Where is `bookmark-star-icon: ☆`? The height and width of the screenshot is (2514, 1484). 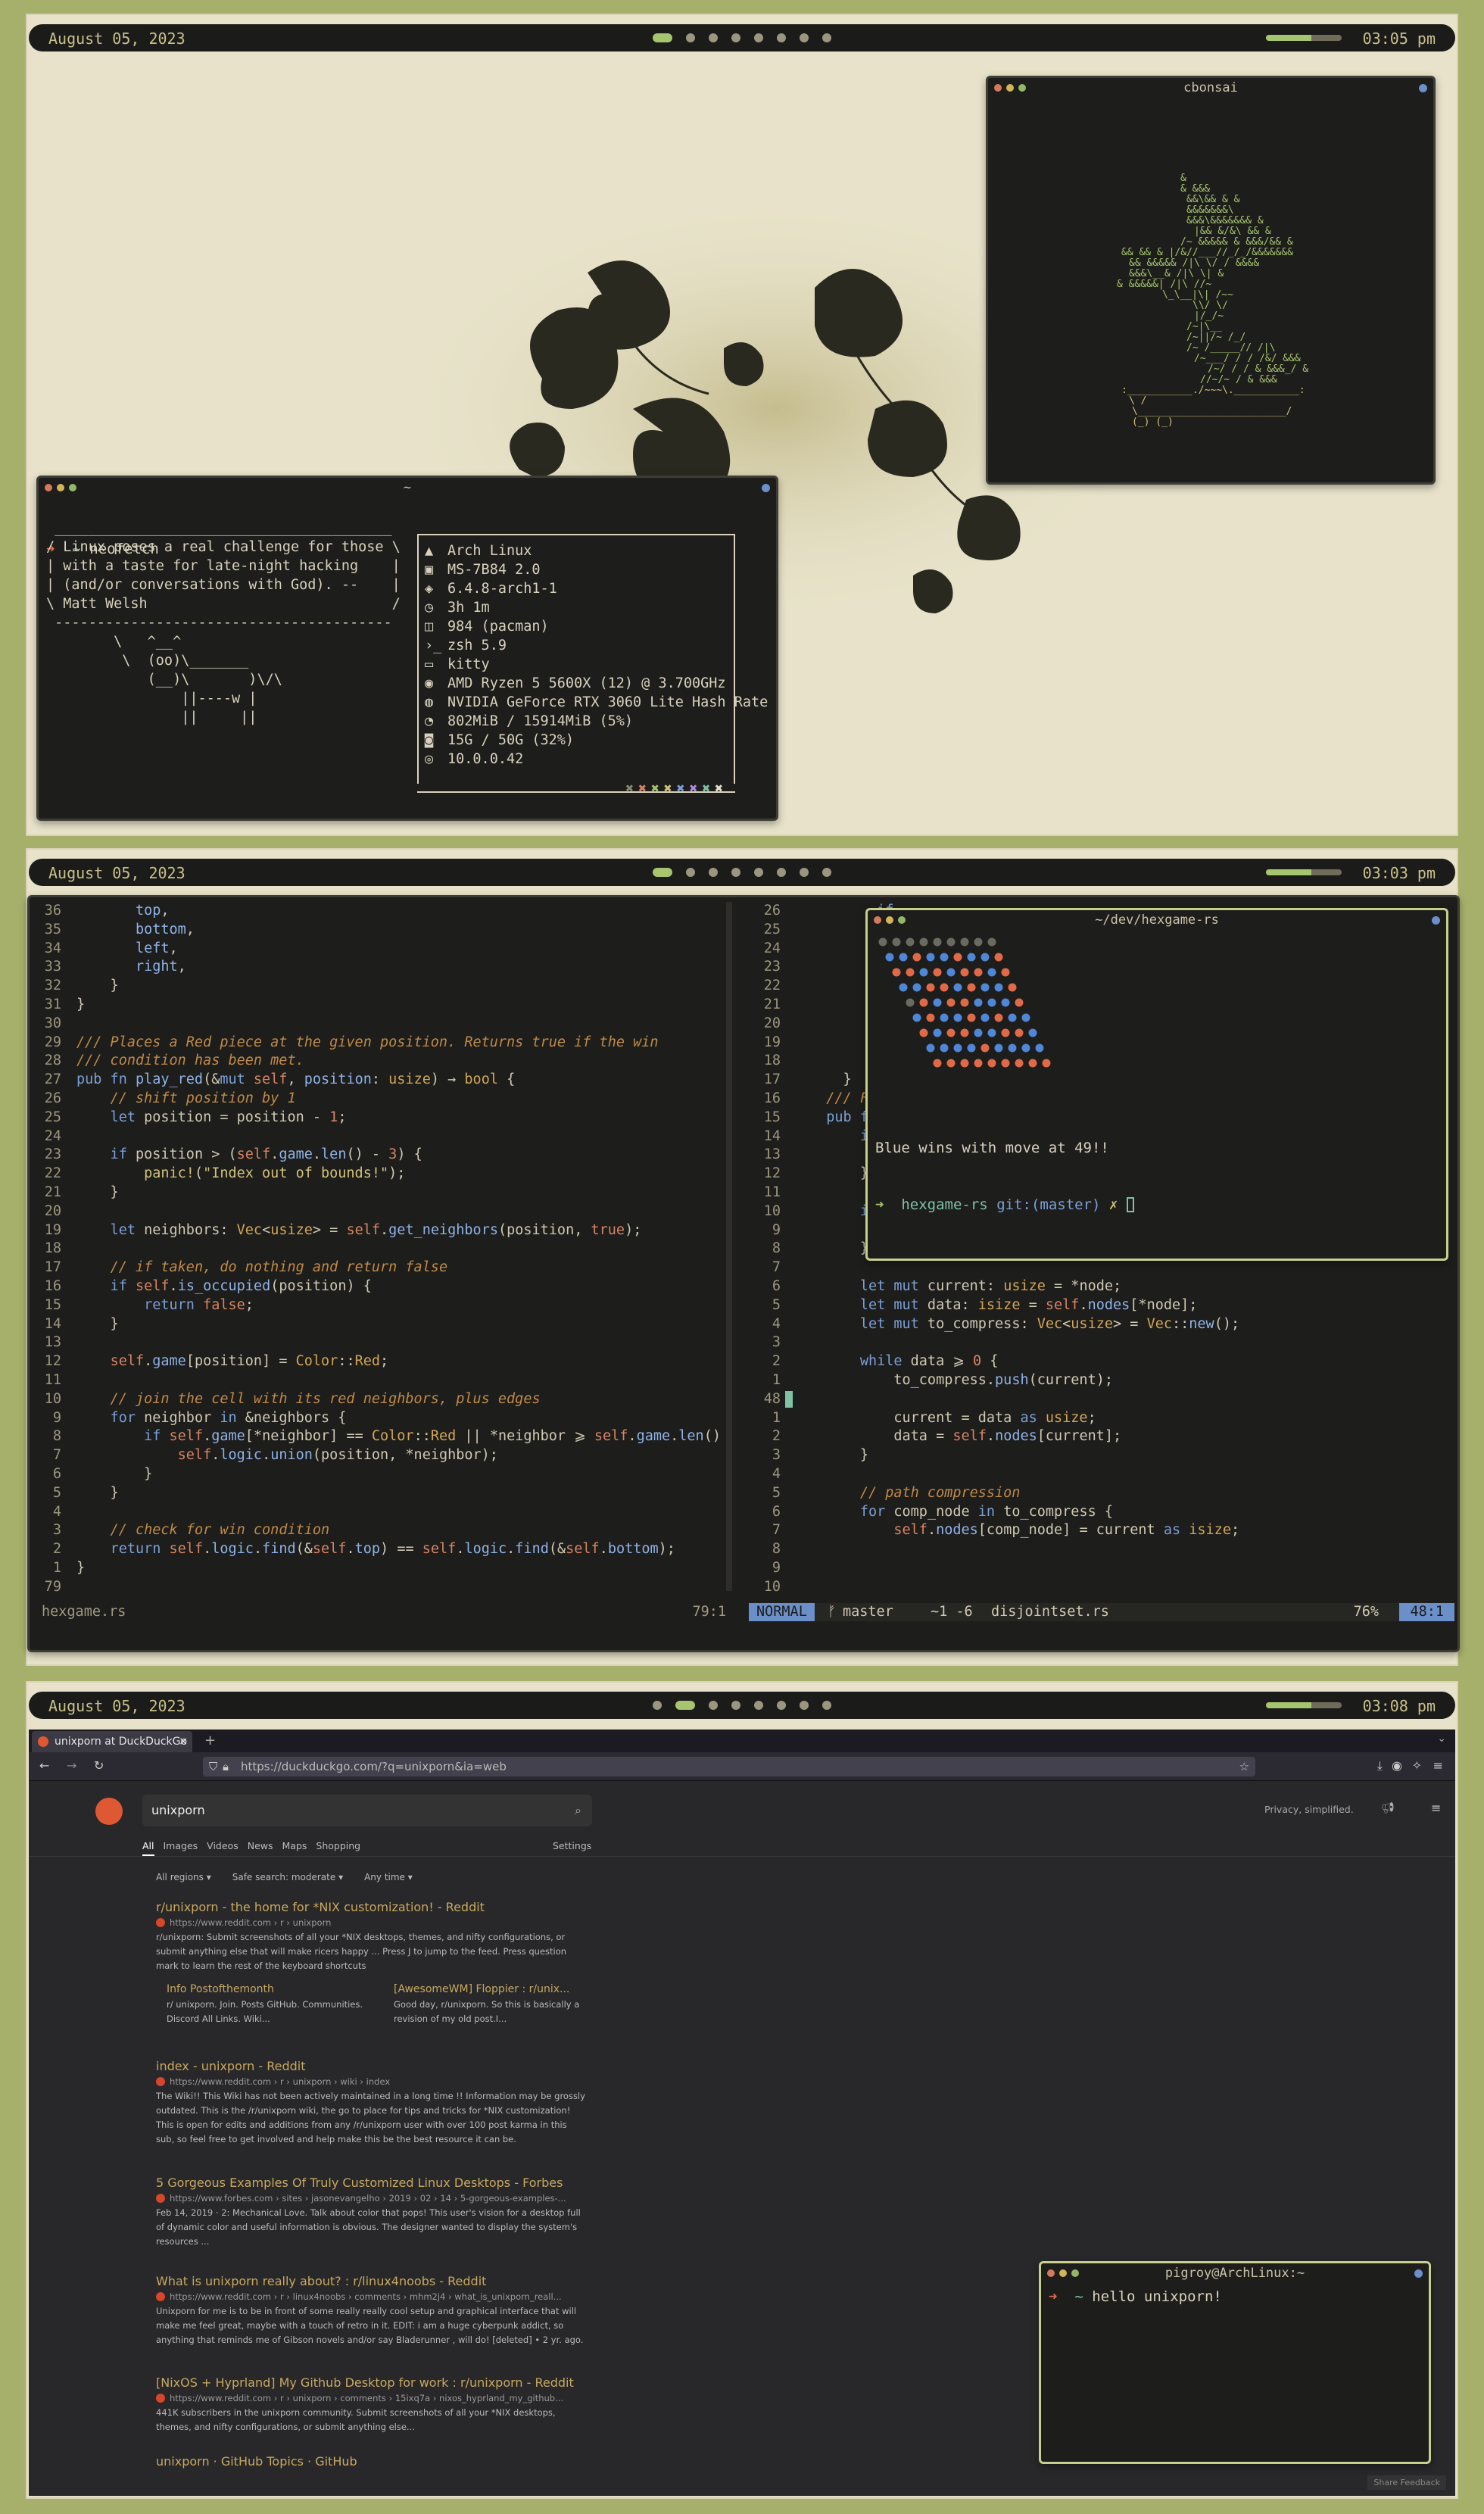
bookmark-star-icon: ☆ is located at coordinates (1244, 1766).